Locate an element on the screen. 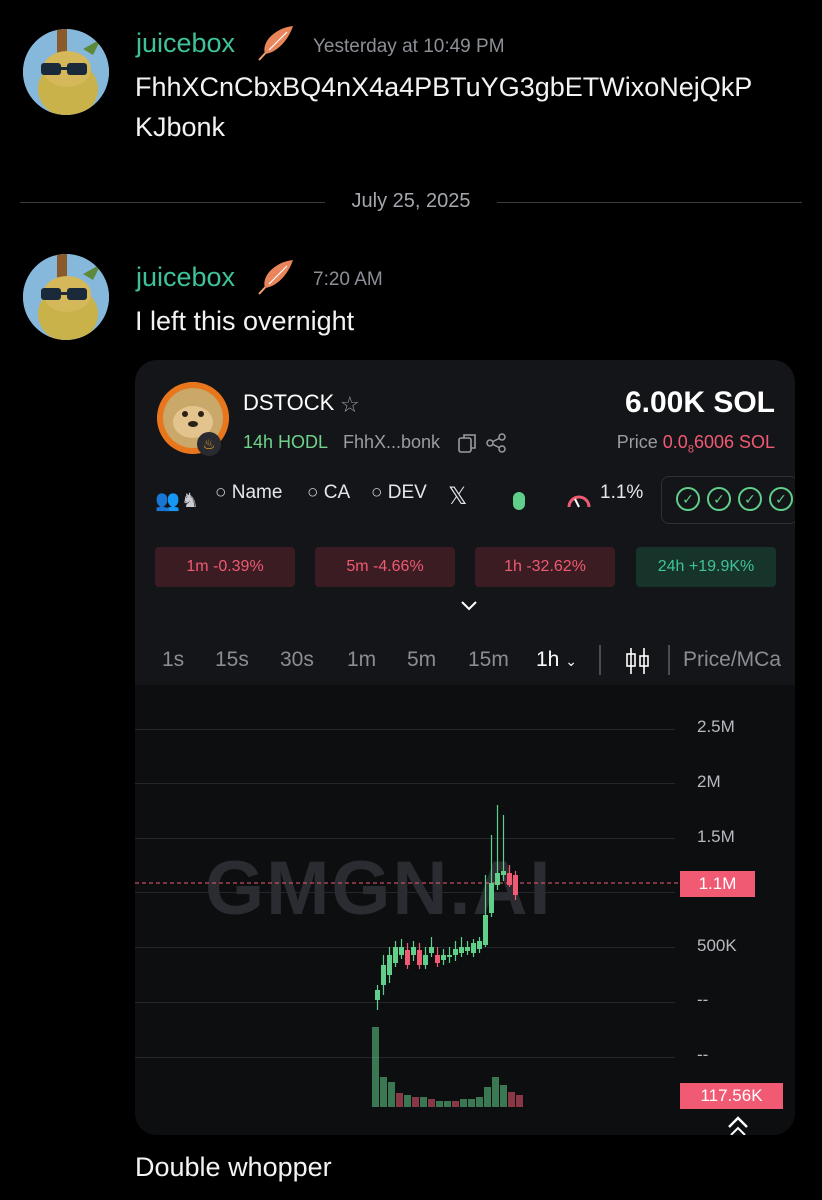 The image size is (822, 1200). token-price: Price 0.086006 SOL is located at coordinates (696, 444).